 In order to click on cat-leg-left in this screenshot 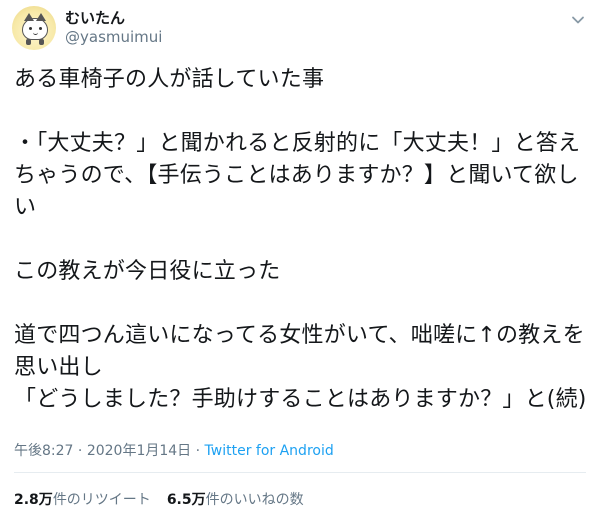, I will do `click(28, 42)`.